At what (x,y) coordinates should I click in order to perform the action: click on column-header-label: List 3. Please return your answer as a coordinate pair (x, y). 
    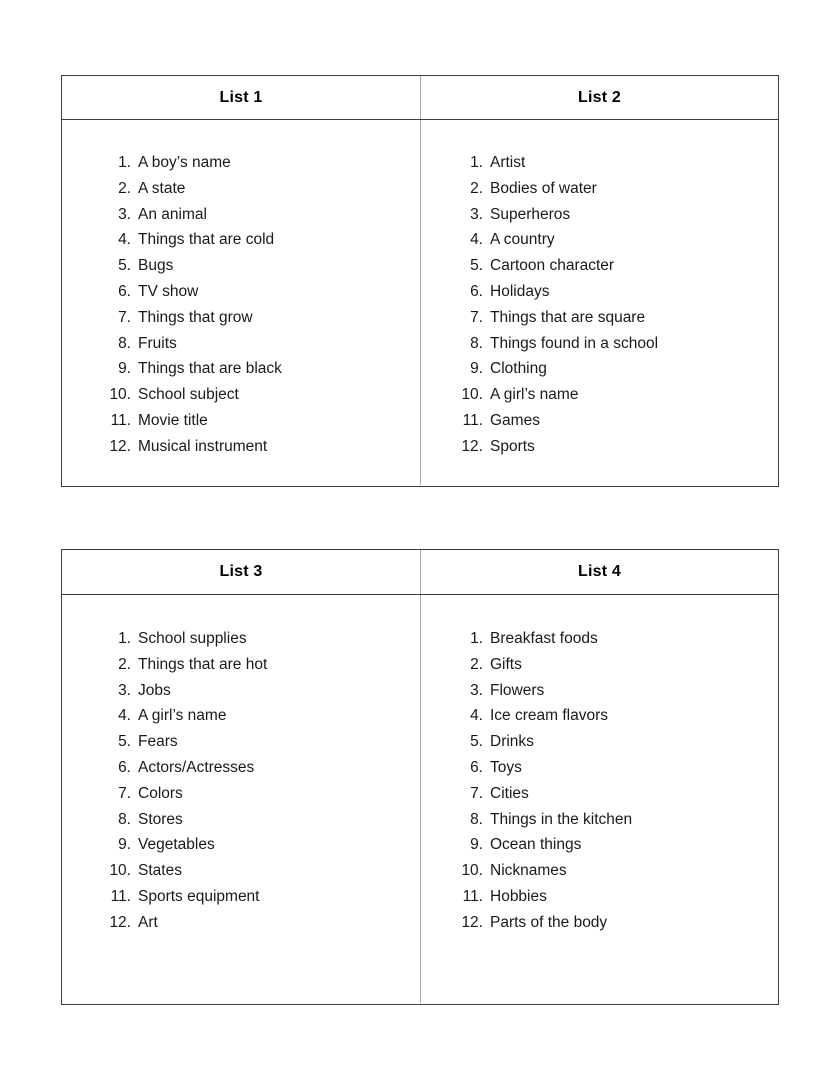
    Looking at the image, I should click on (241, 571).